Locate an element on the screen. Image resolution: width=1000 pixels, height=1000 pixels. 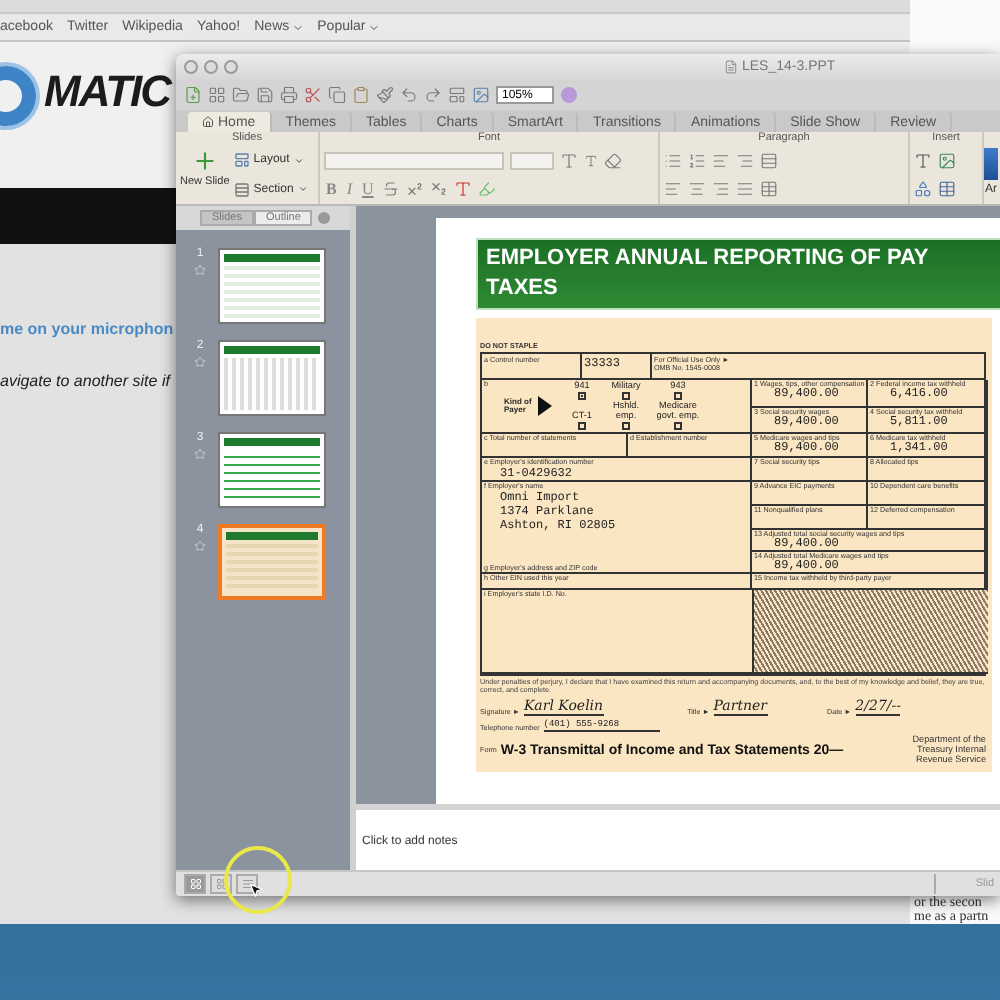
align-center-icon is located at coordinates (697, 189).